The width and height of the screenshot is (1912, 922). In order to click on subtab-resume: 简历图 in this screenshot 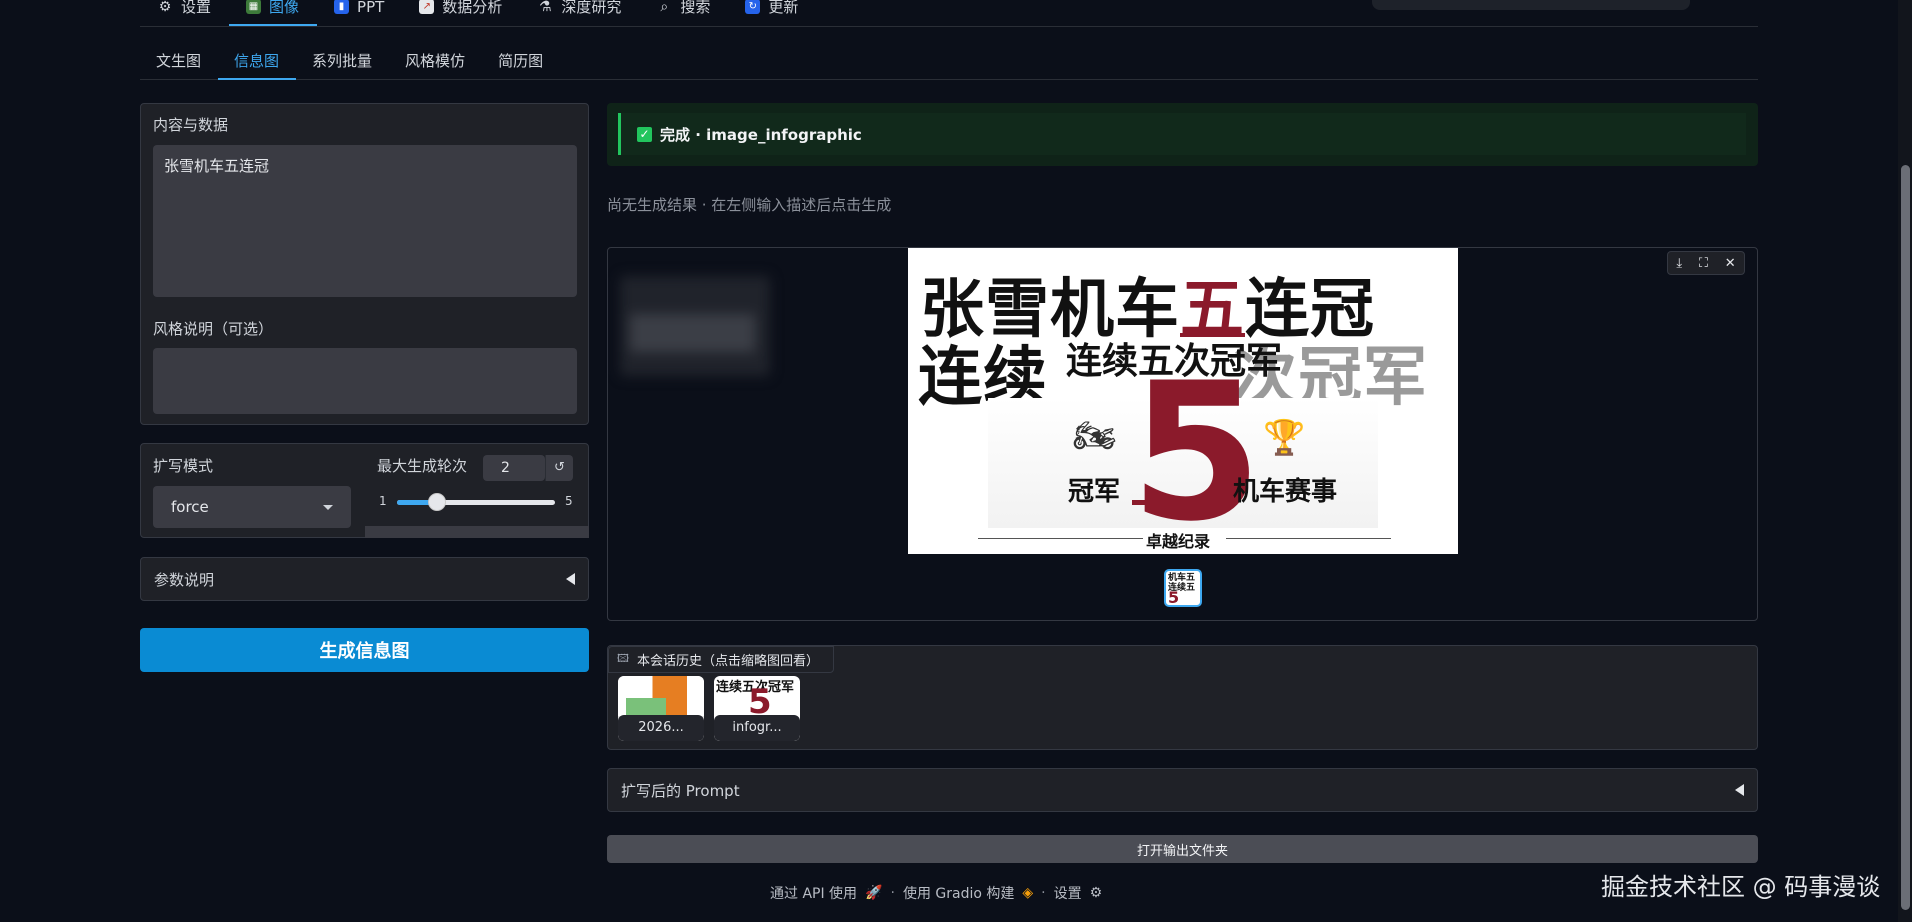, I will do `click(521, 63)`.